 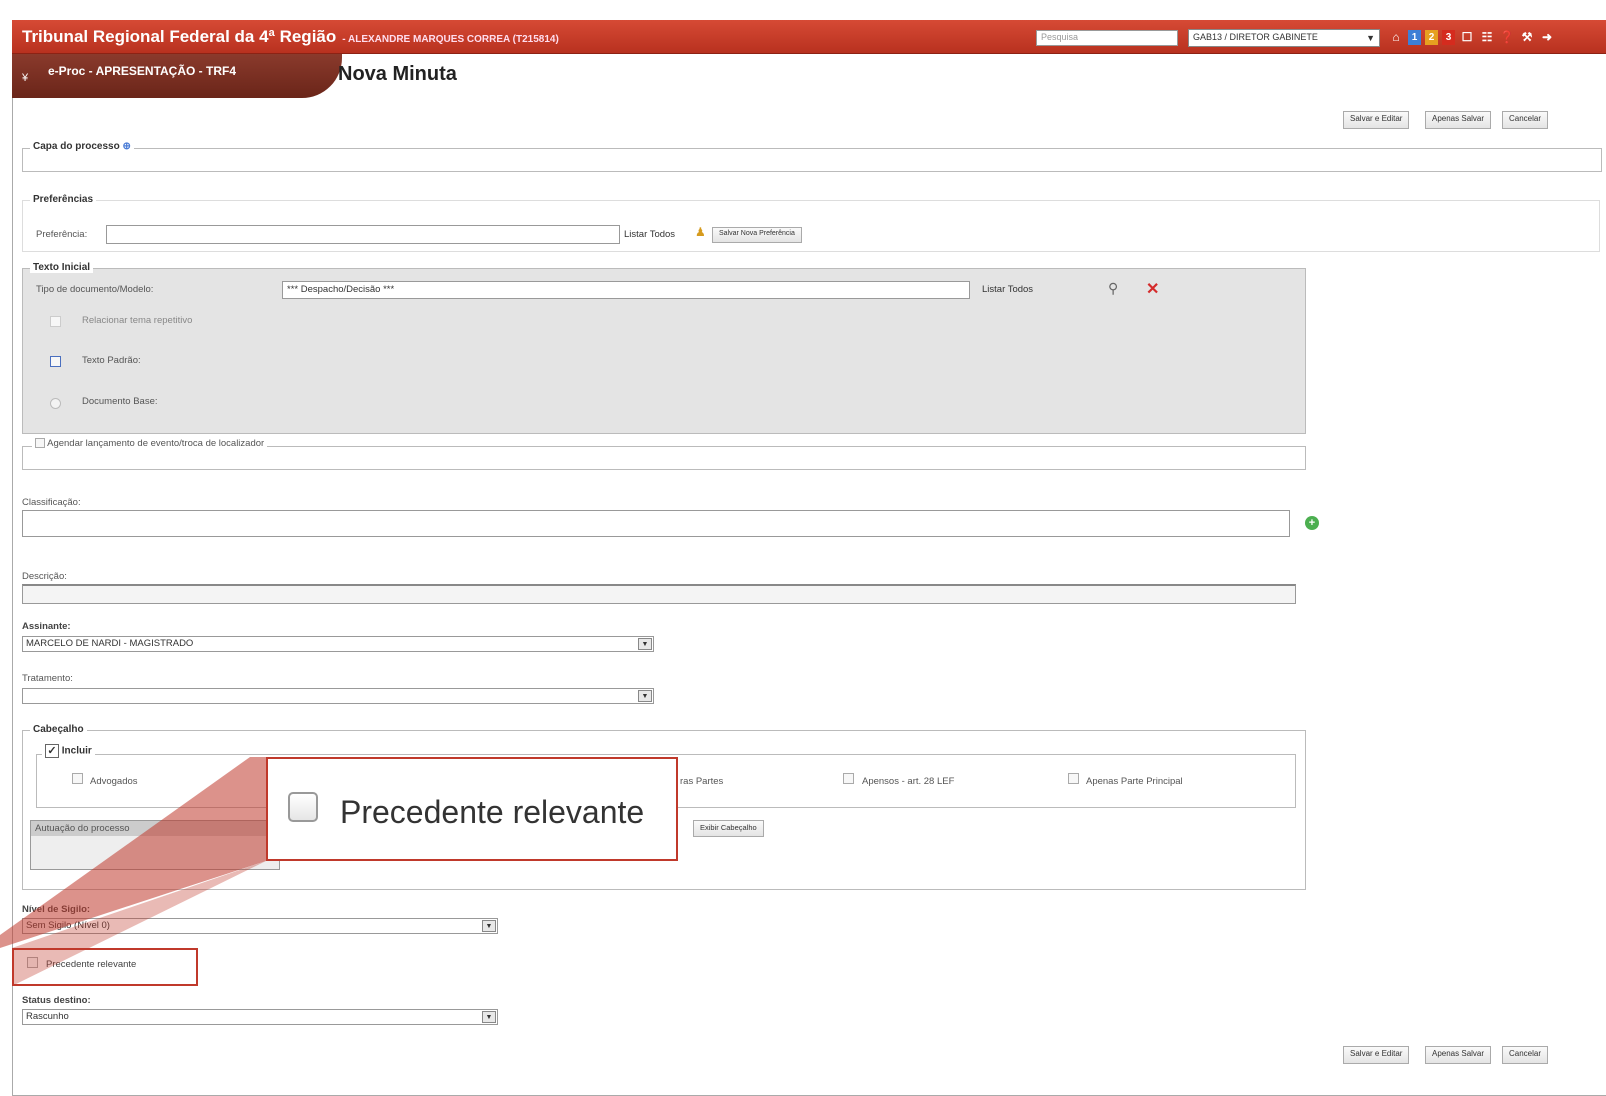 I want to click on system-menu: ¥ e-Proc - APRESENTAÇÃO - TRF4, so click(x=177, y=76).